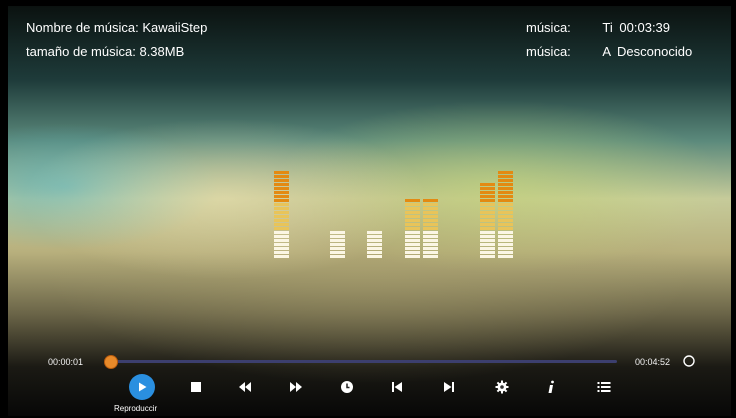 The width and height of the screenshot is (736, 418). I want to click on fast-forward-icon, so click(296, 387).